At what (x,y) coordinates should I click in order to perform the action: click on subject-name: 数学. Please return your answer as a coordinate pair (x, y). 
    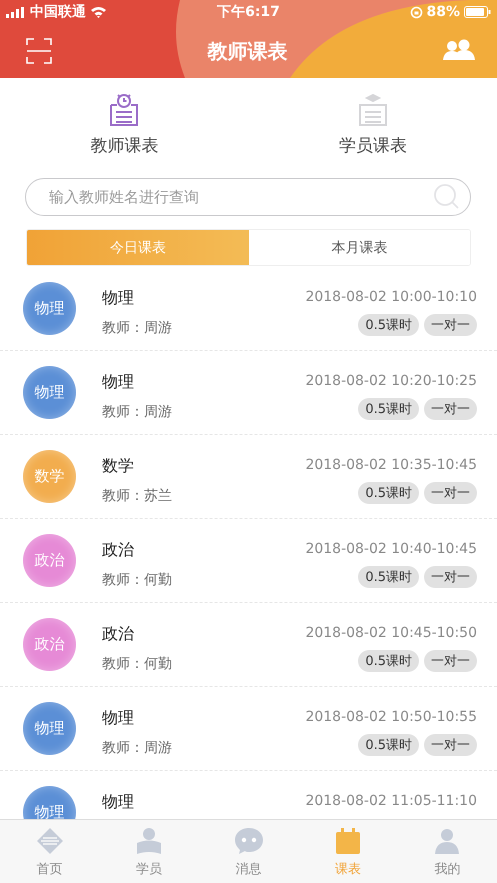
    Looking at the image, I should click on (118, 466).